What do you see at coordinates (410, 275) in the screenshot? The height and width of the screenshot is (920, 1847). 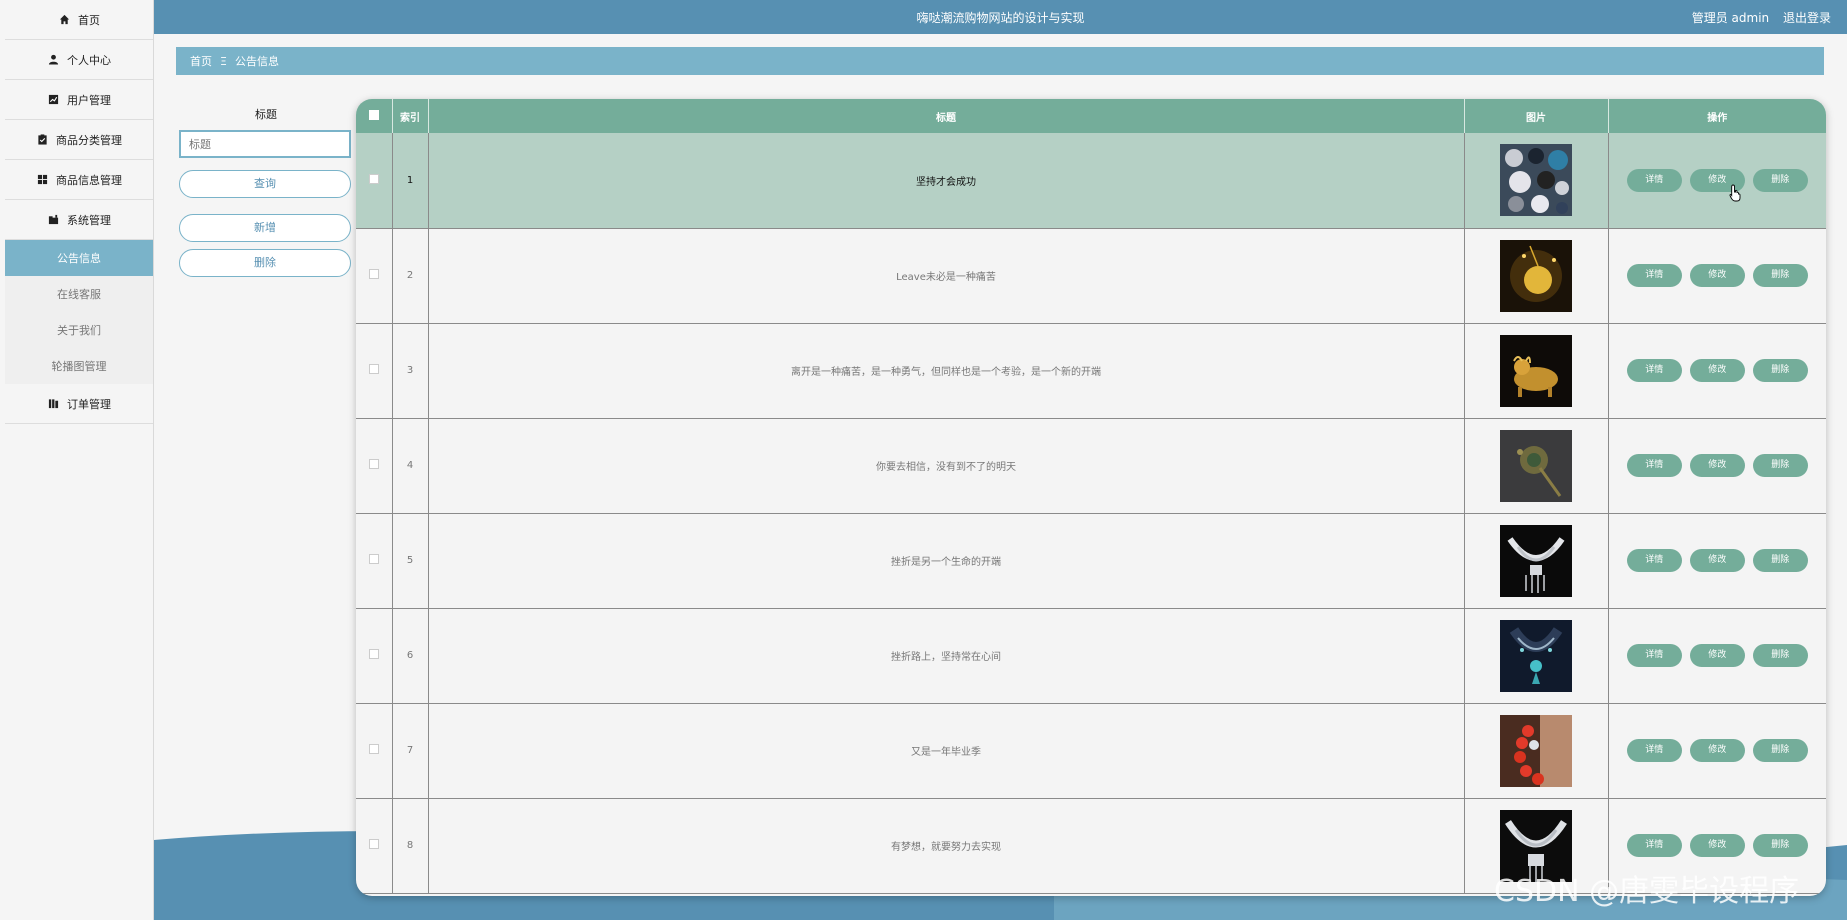 I see `row-index: 2` at bounding box center [410, 275].